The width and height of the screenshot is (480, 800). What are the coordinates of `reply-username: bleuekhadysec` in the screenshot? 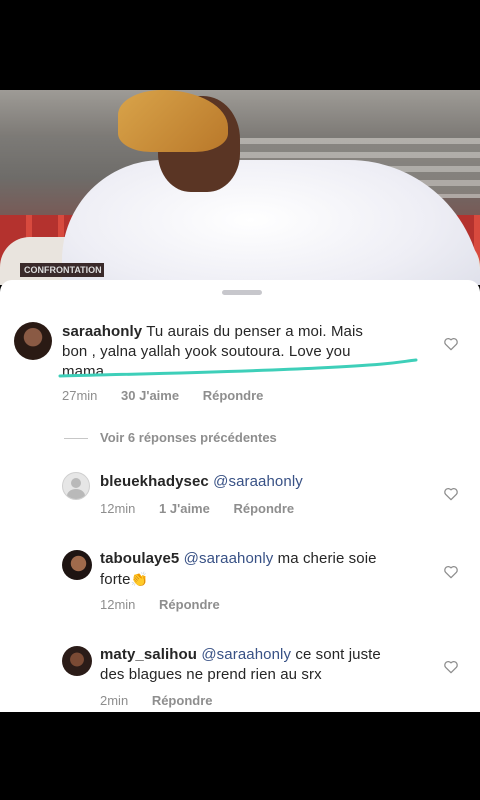 It's located at (154, 481).